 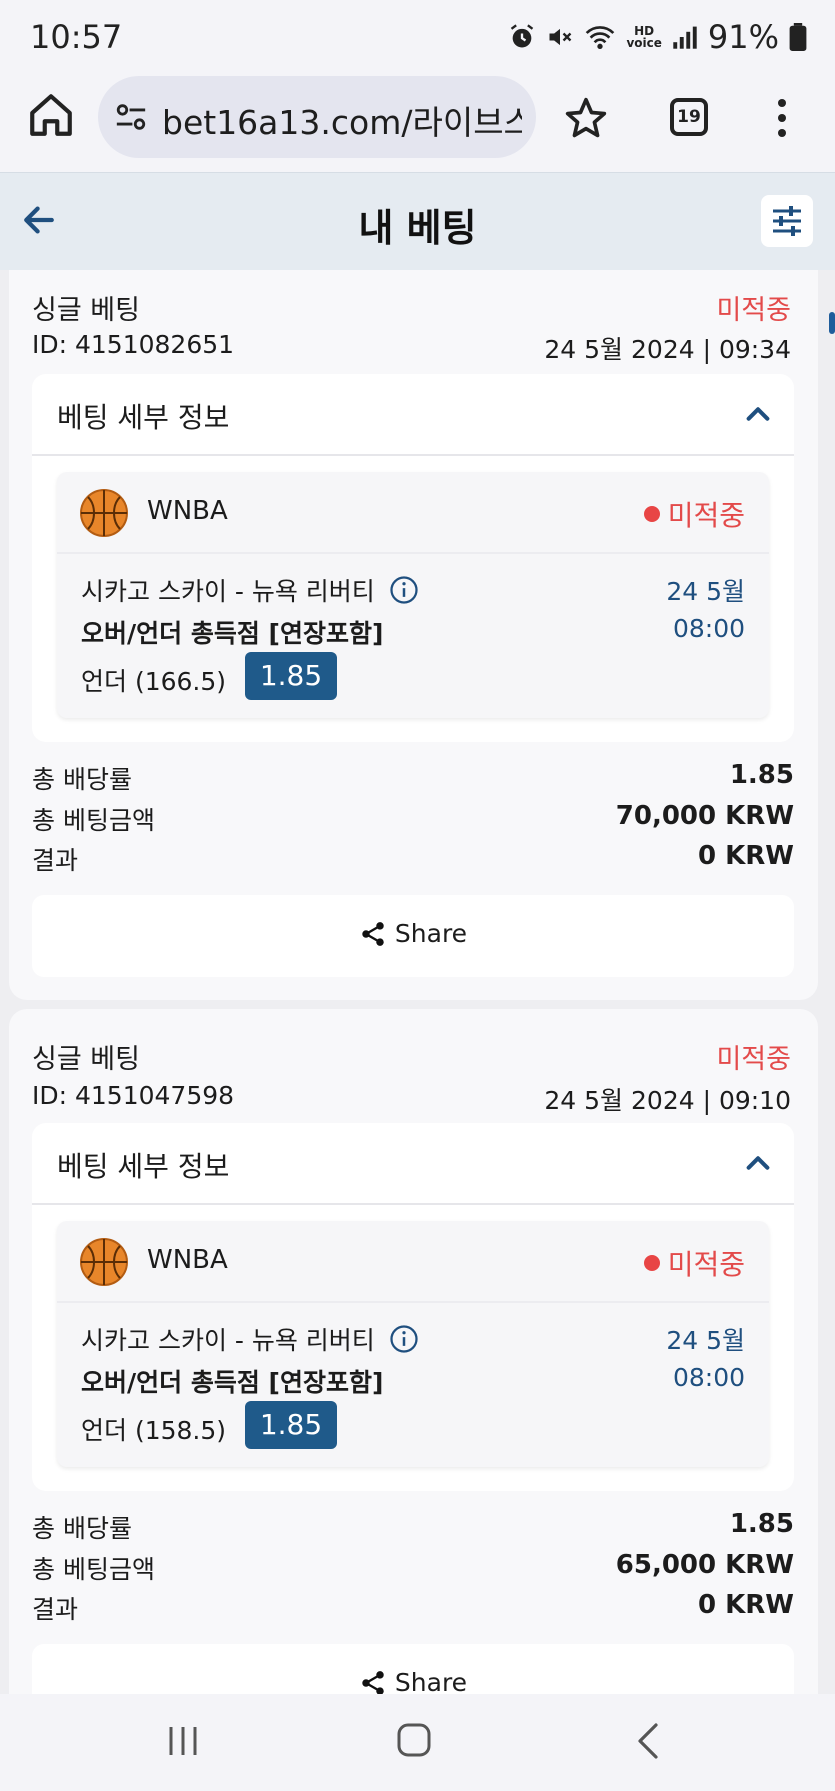 I want to click on pick-name: 언더 (158.5), so click(x=154, y=1430).